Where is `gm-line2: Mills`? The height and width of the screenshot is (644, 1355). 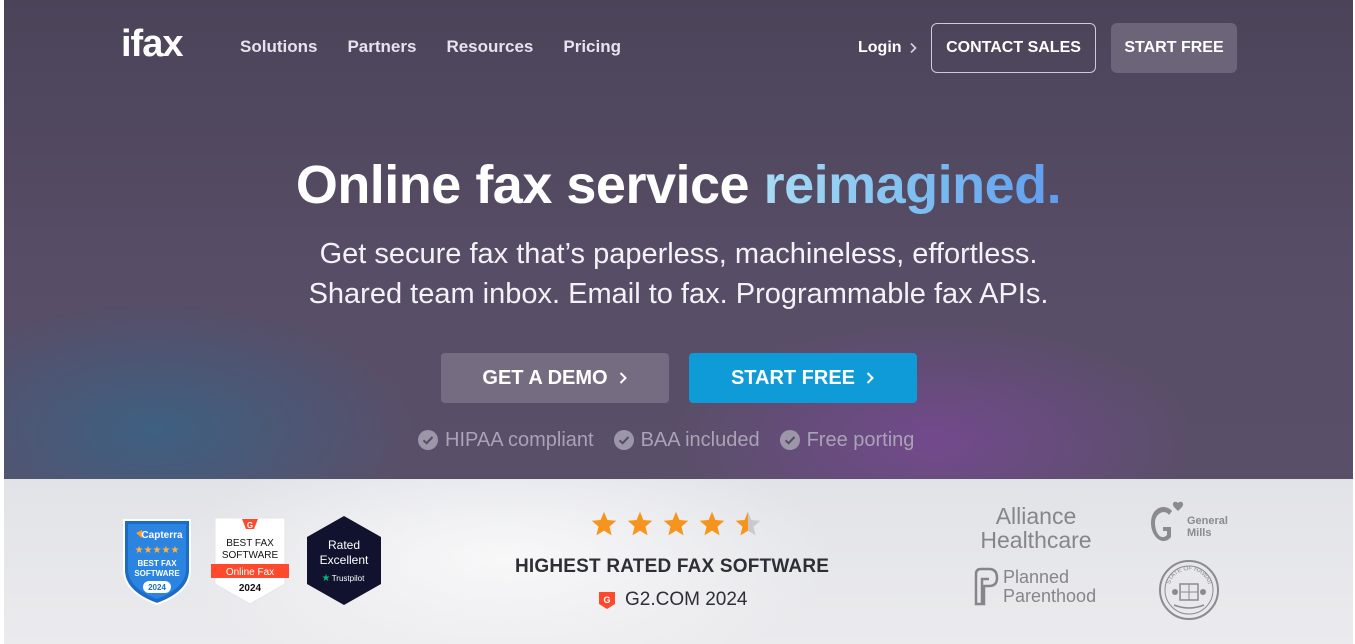
gm-line2: Mills is located at coordinates (1199, 533).